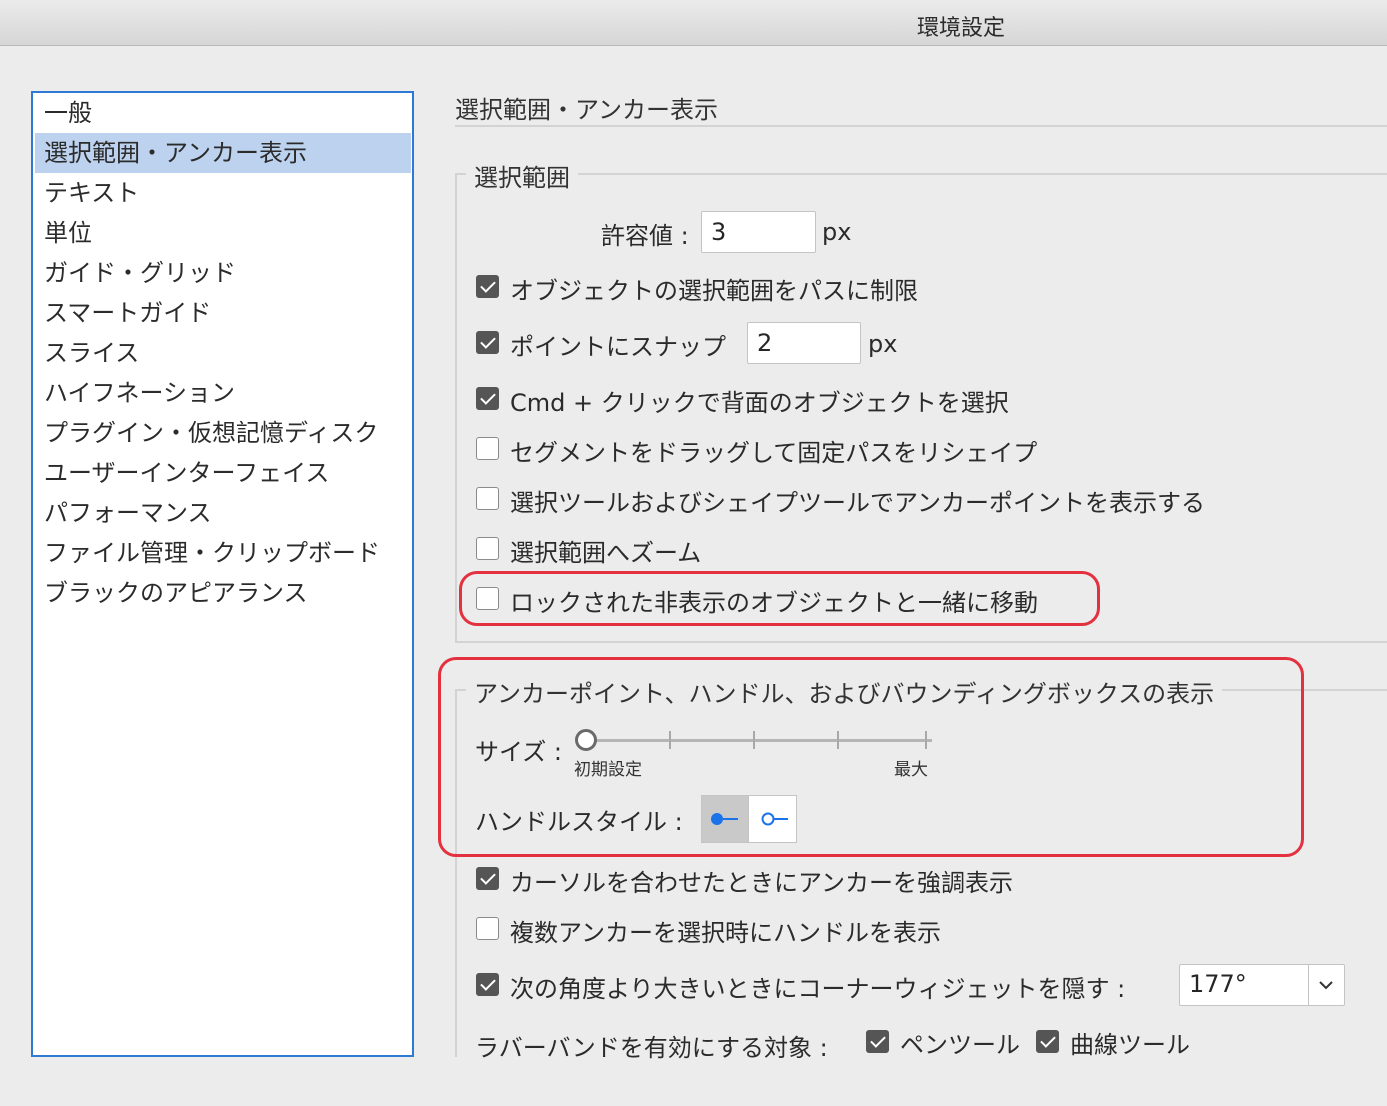 This screenshot has width=1387, height=1106. I want to click on cmd-click-label: Cmd + クリックで背面のオブジェクトを選択, so click(759, 403).